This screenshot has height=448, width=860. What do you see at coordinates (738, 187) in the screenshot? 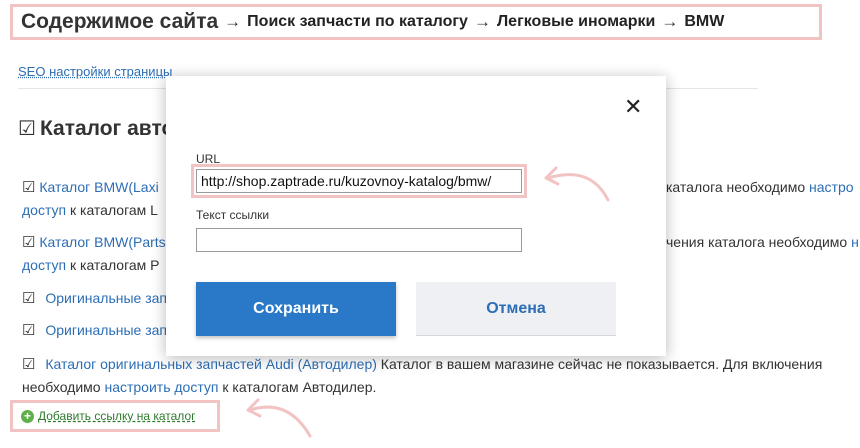
I see `catalog-note: каталога необходимо` at bounding box center [738, 187].